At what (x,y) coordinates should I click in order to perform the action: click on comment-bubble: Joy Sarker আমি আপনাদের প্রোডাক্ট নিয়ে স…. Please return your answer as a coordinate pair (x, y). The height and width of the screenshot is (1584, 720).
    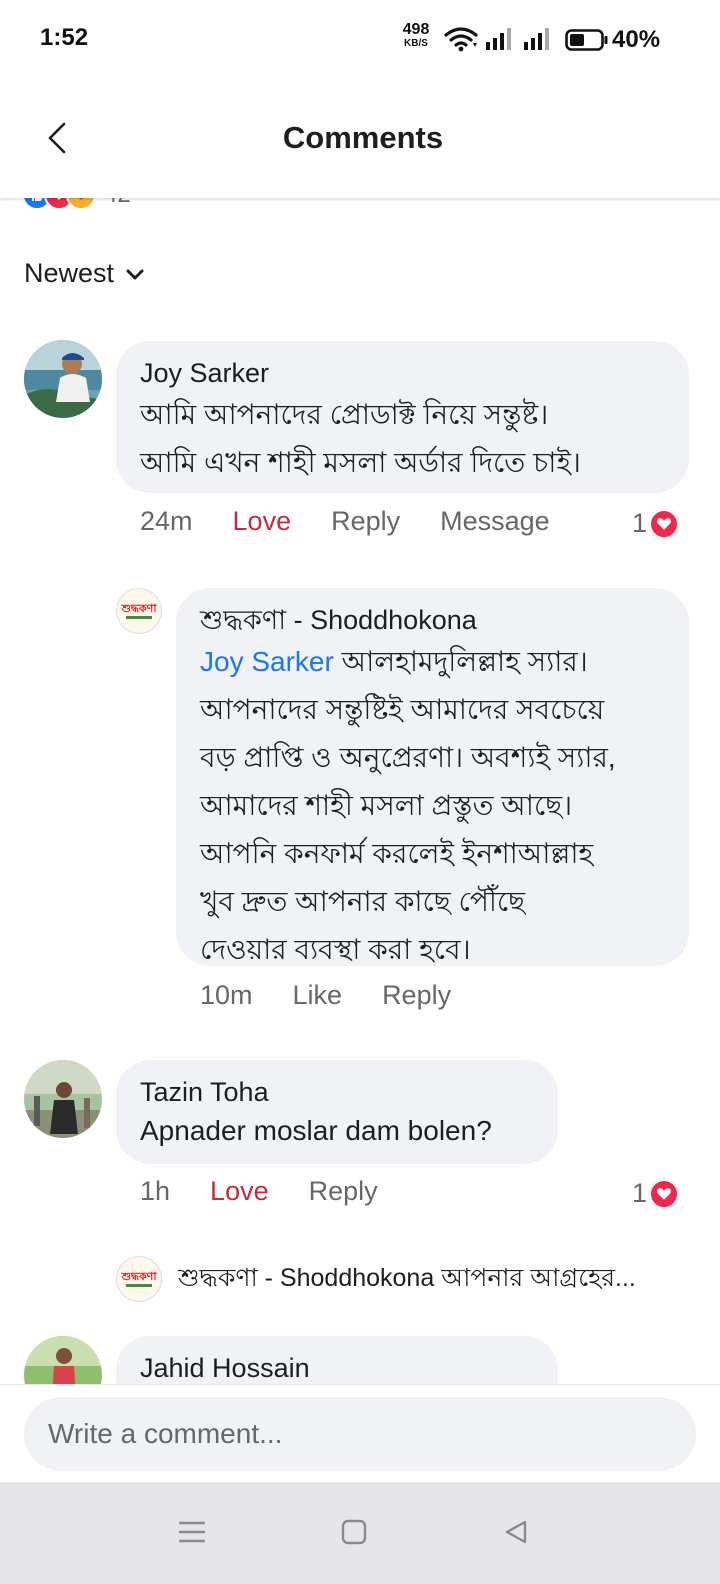
    Looking at the image, I should click on (402, 417).